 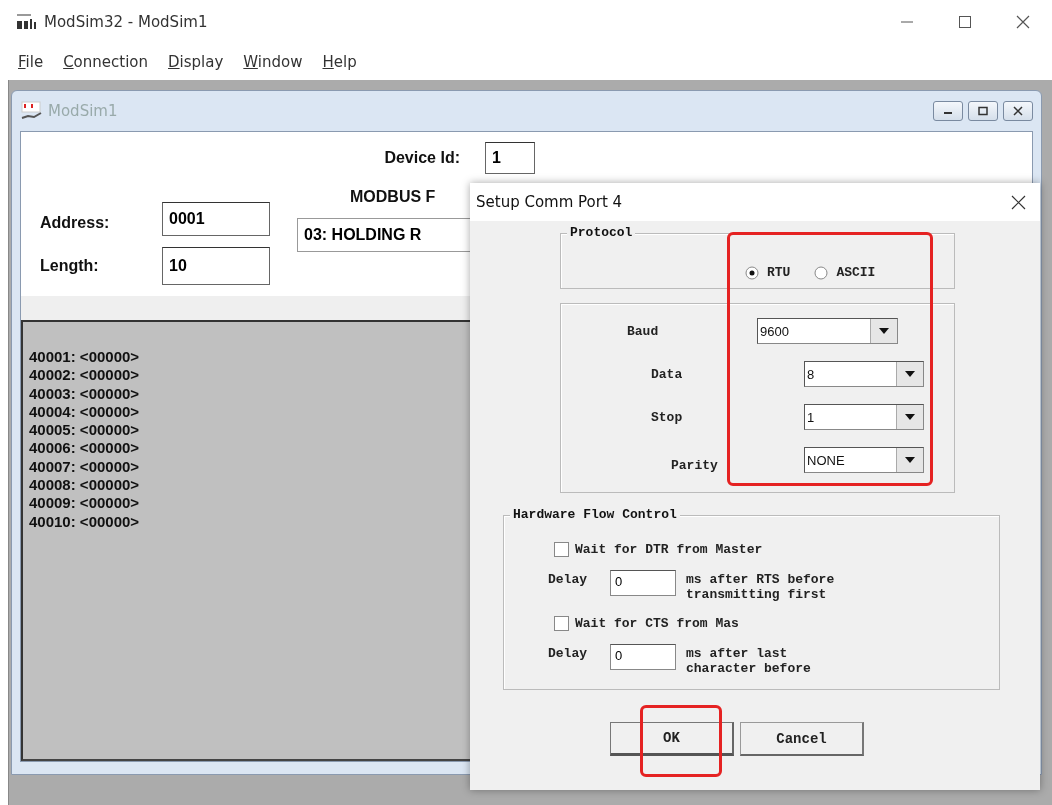 I want to click on register-value: 40001: <00000>, so click(x=84, y=357).